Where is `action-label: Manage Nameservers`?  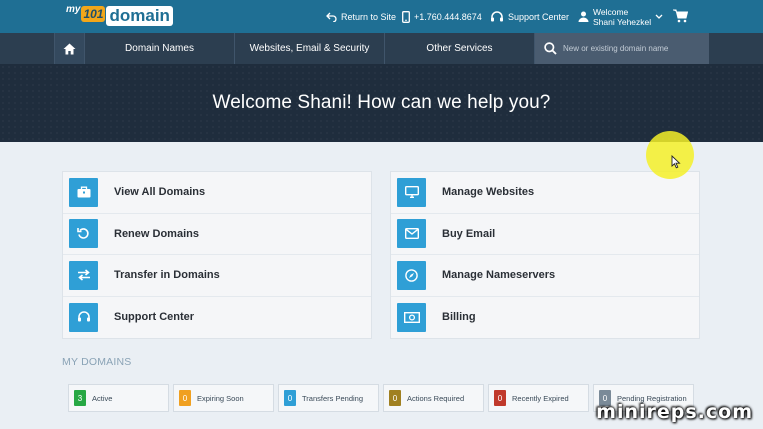 action-label: Manage Nameservers is located at coordinates (499, 275).